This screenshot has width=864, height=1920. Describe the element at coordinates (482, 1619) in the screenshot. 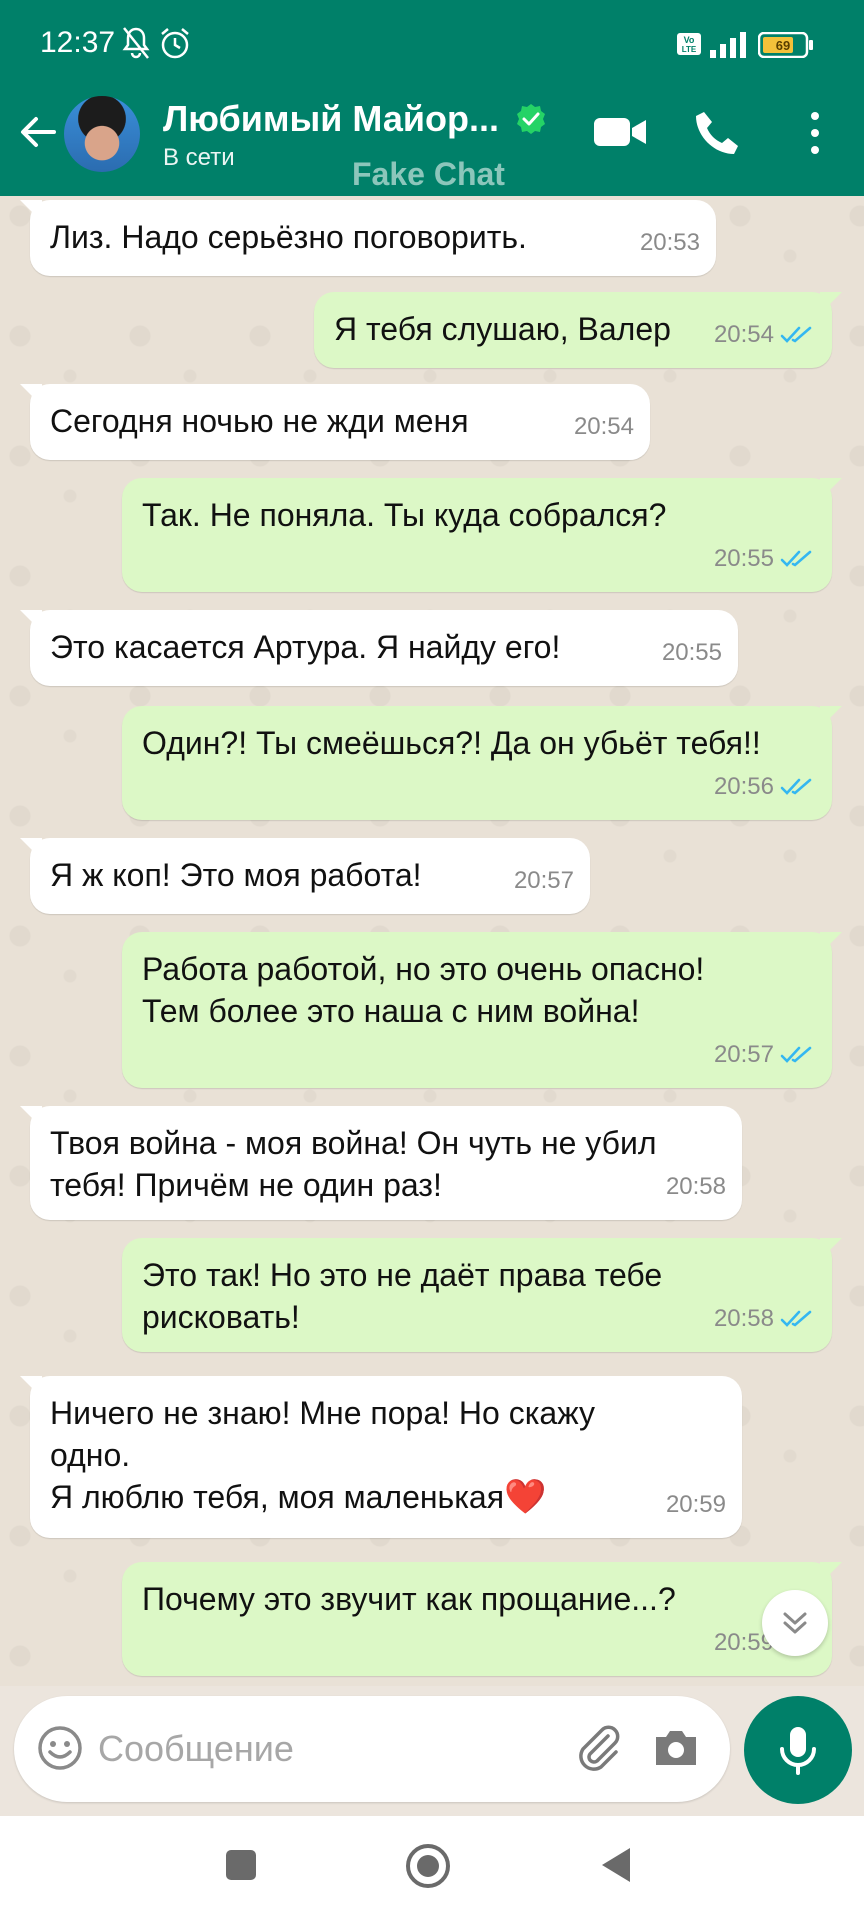

I see `message-outgoing: Почему это звучит как прощание...? 20:59` at that location.